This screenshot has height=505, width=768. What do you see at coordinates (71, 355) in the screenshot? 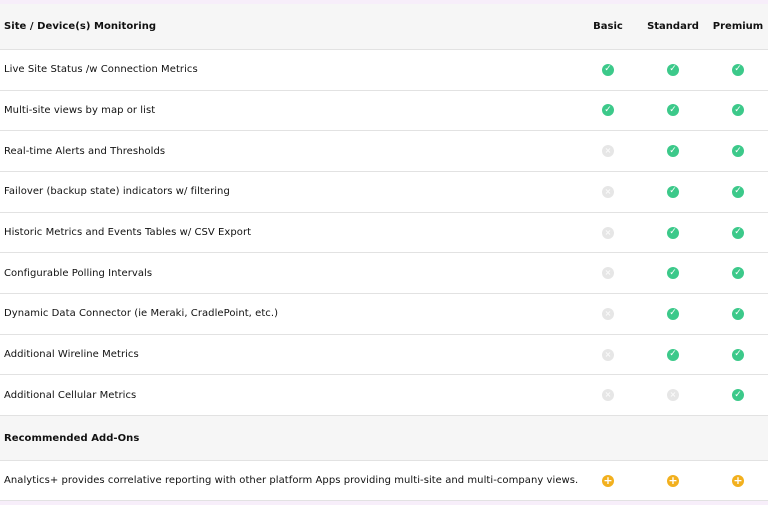
I see `feature-label: Additional Wireline Metrics` at bounding box center [71, 355].